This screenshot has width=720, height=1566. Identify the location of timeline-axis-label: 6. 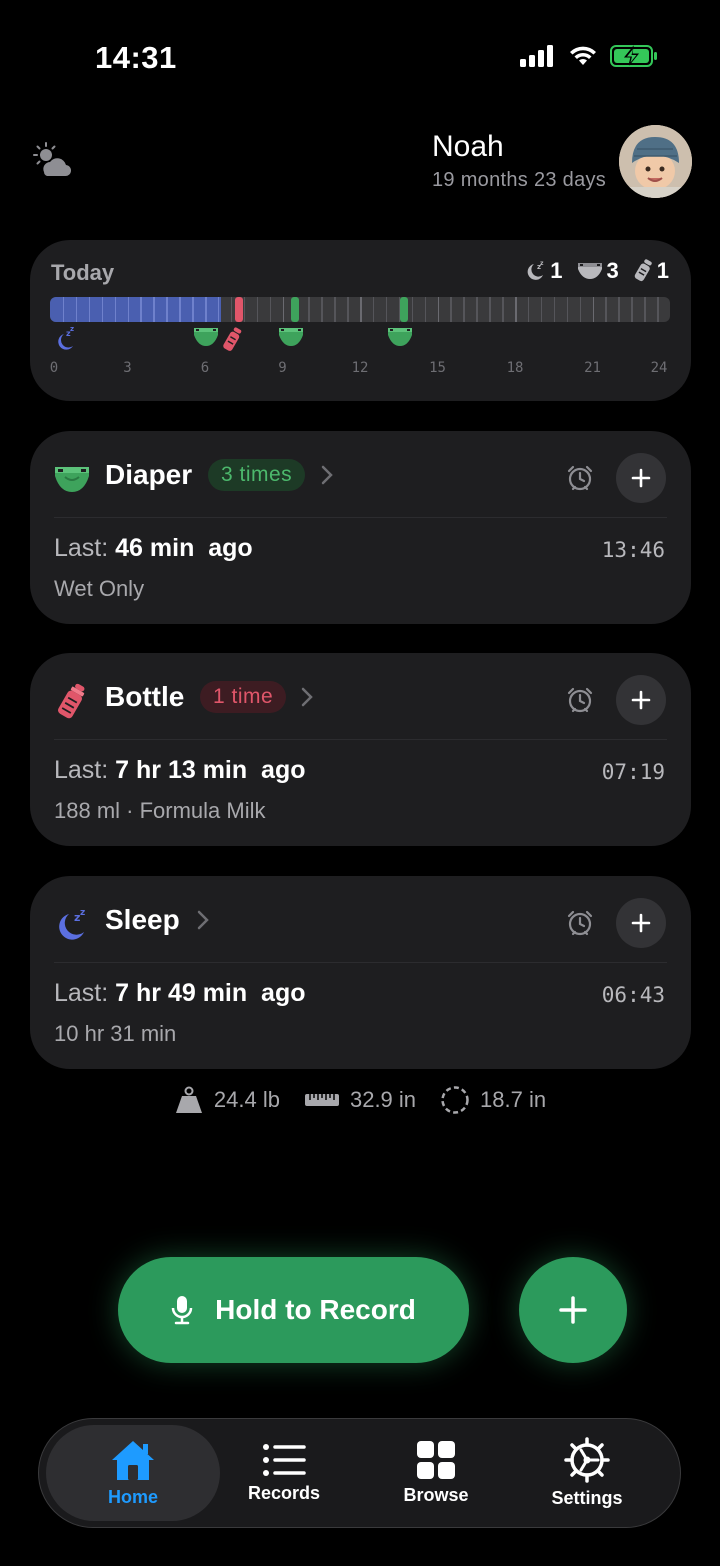
(205, 368).